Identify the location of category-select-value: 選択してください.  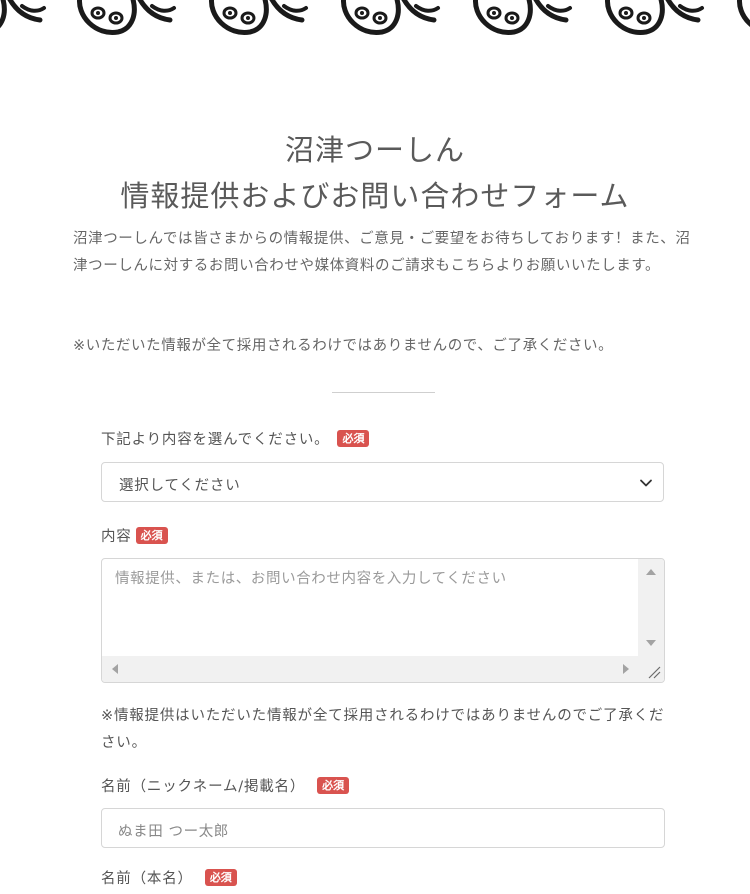
(180, 486).